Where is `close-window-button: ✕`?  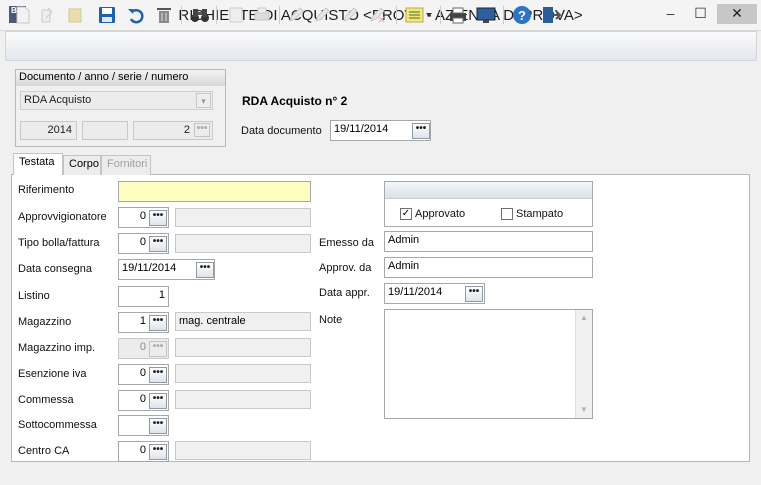
close-window-button: ✕ is located at coordinates (737, 14).